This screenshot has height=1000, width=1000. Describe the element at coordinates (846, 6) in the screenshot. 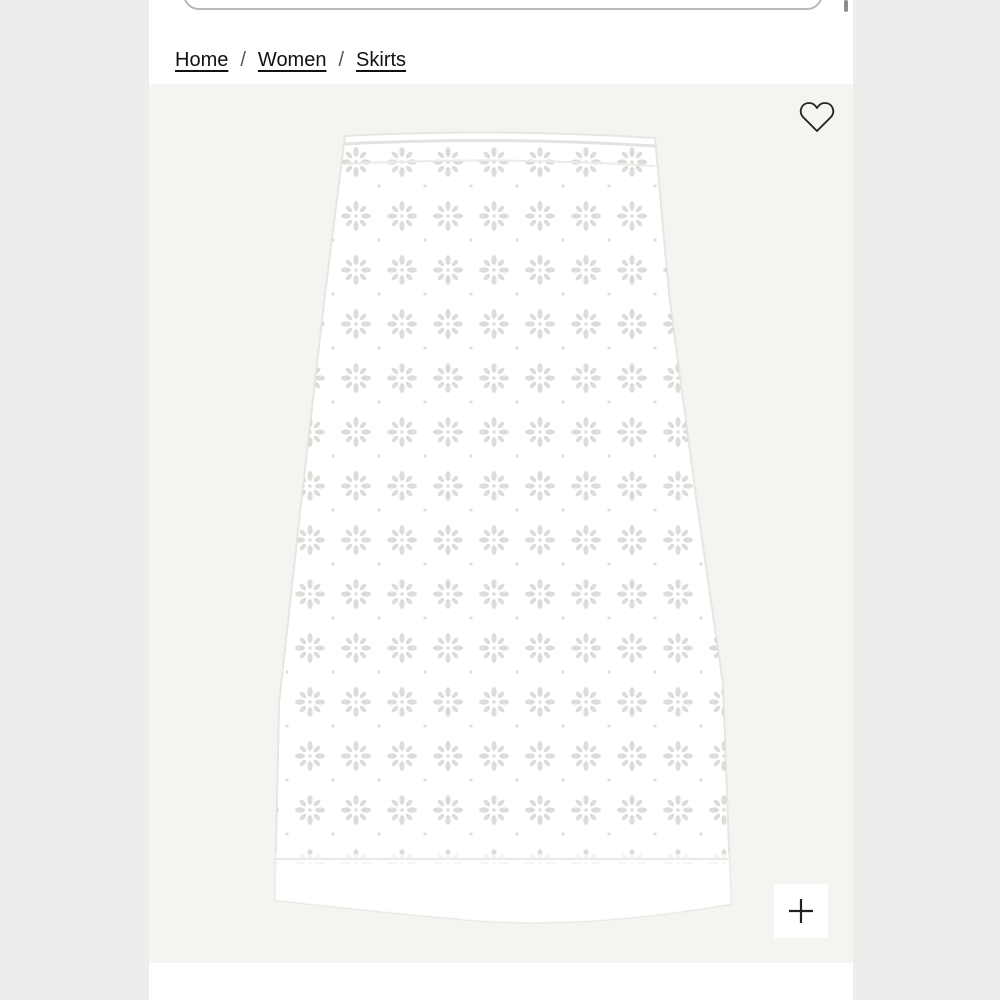

I see `scrollbar-thumb` at that location.